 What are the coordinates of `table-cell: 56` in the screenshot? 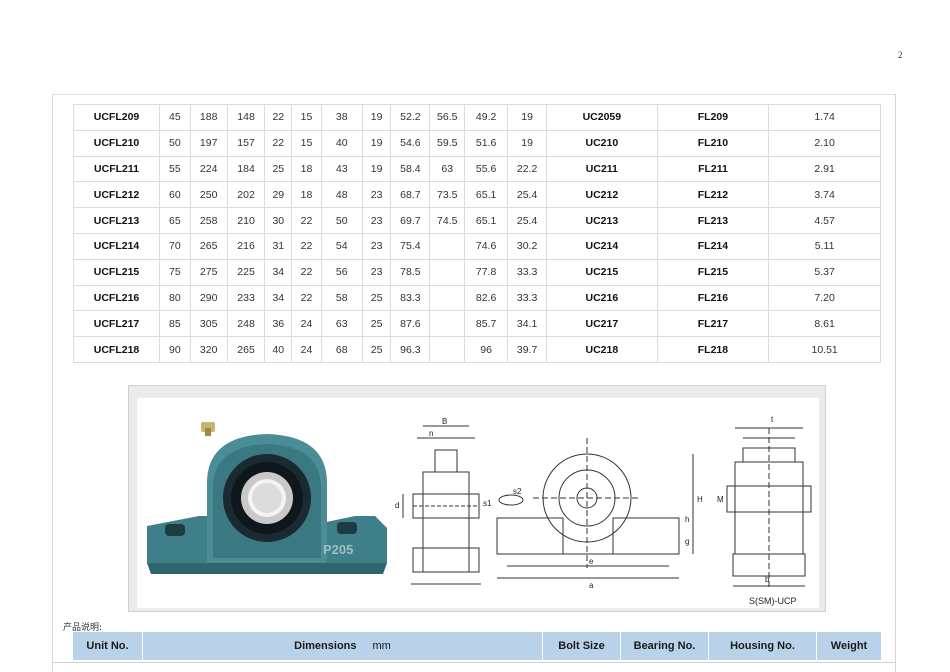 It's located at (341, 272).